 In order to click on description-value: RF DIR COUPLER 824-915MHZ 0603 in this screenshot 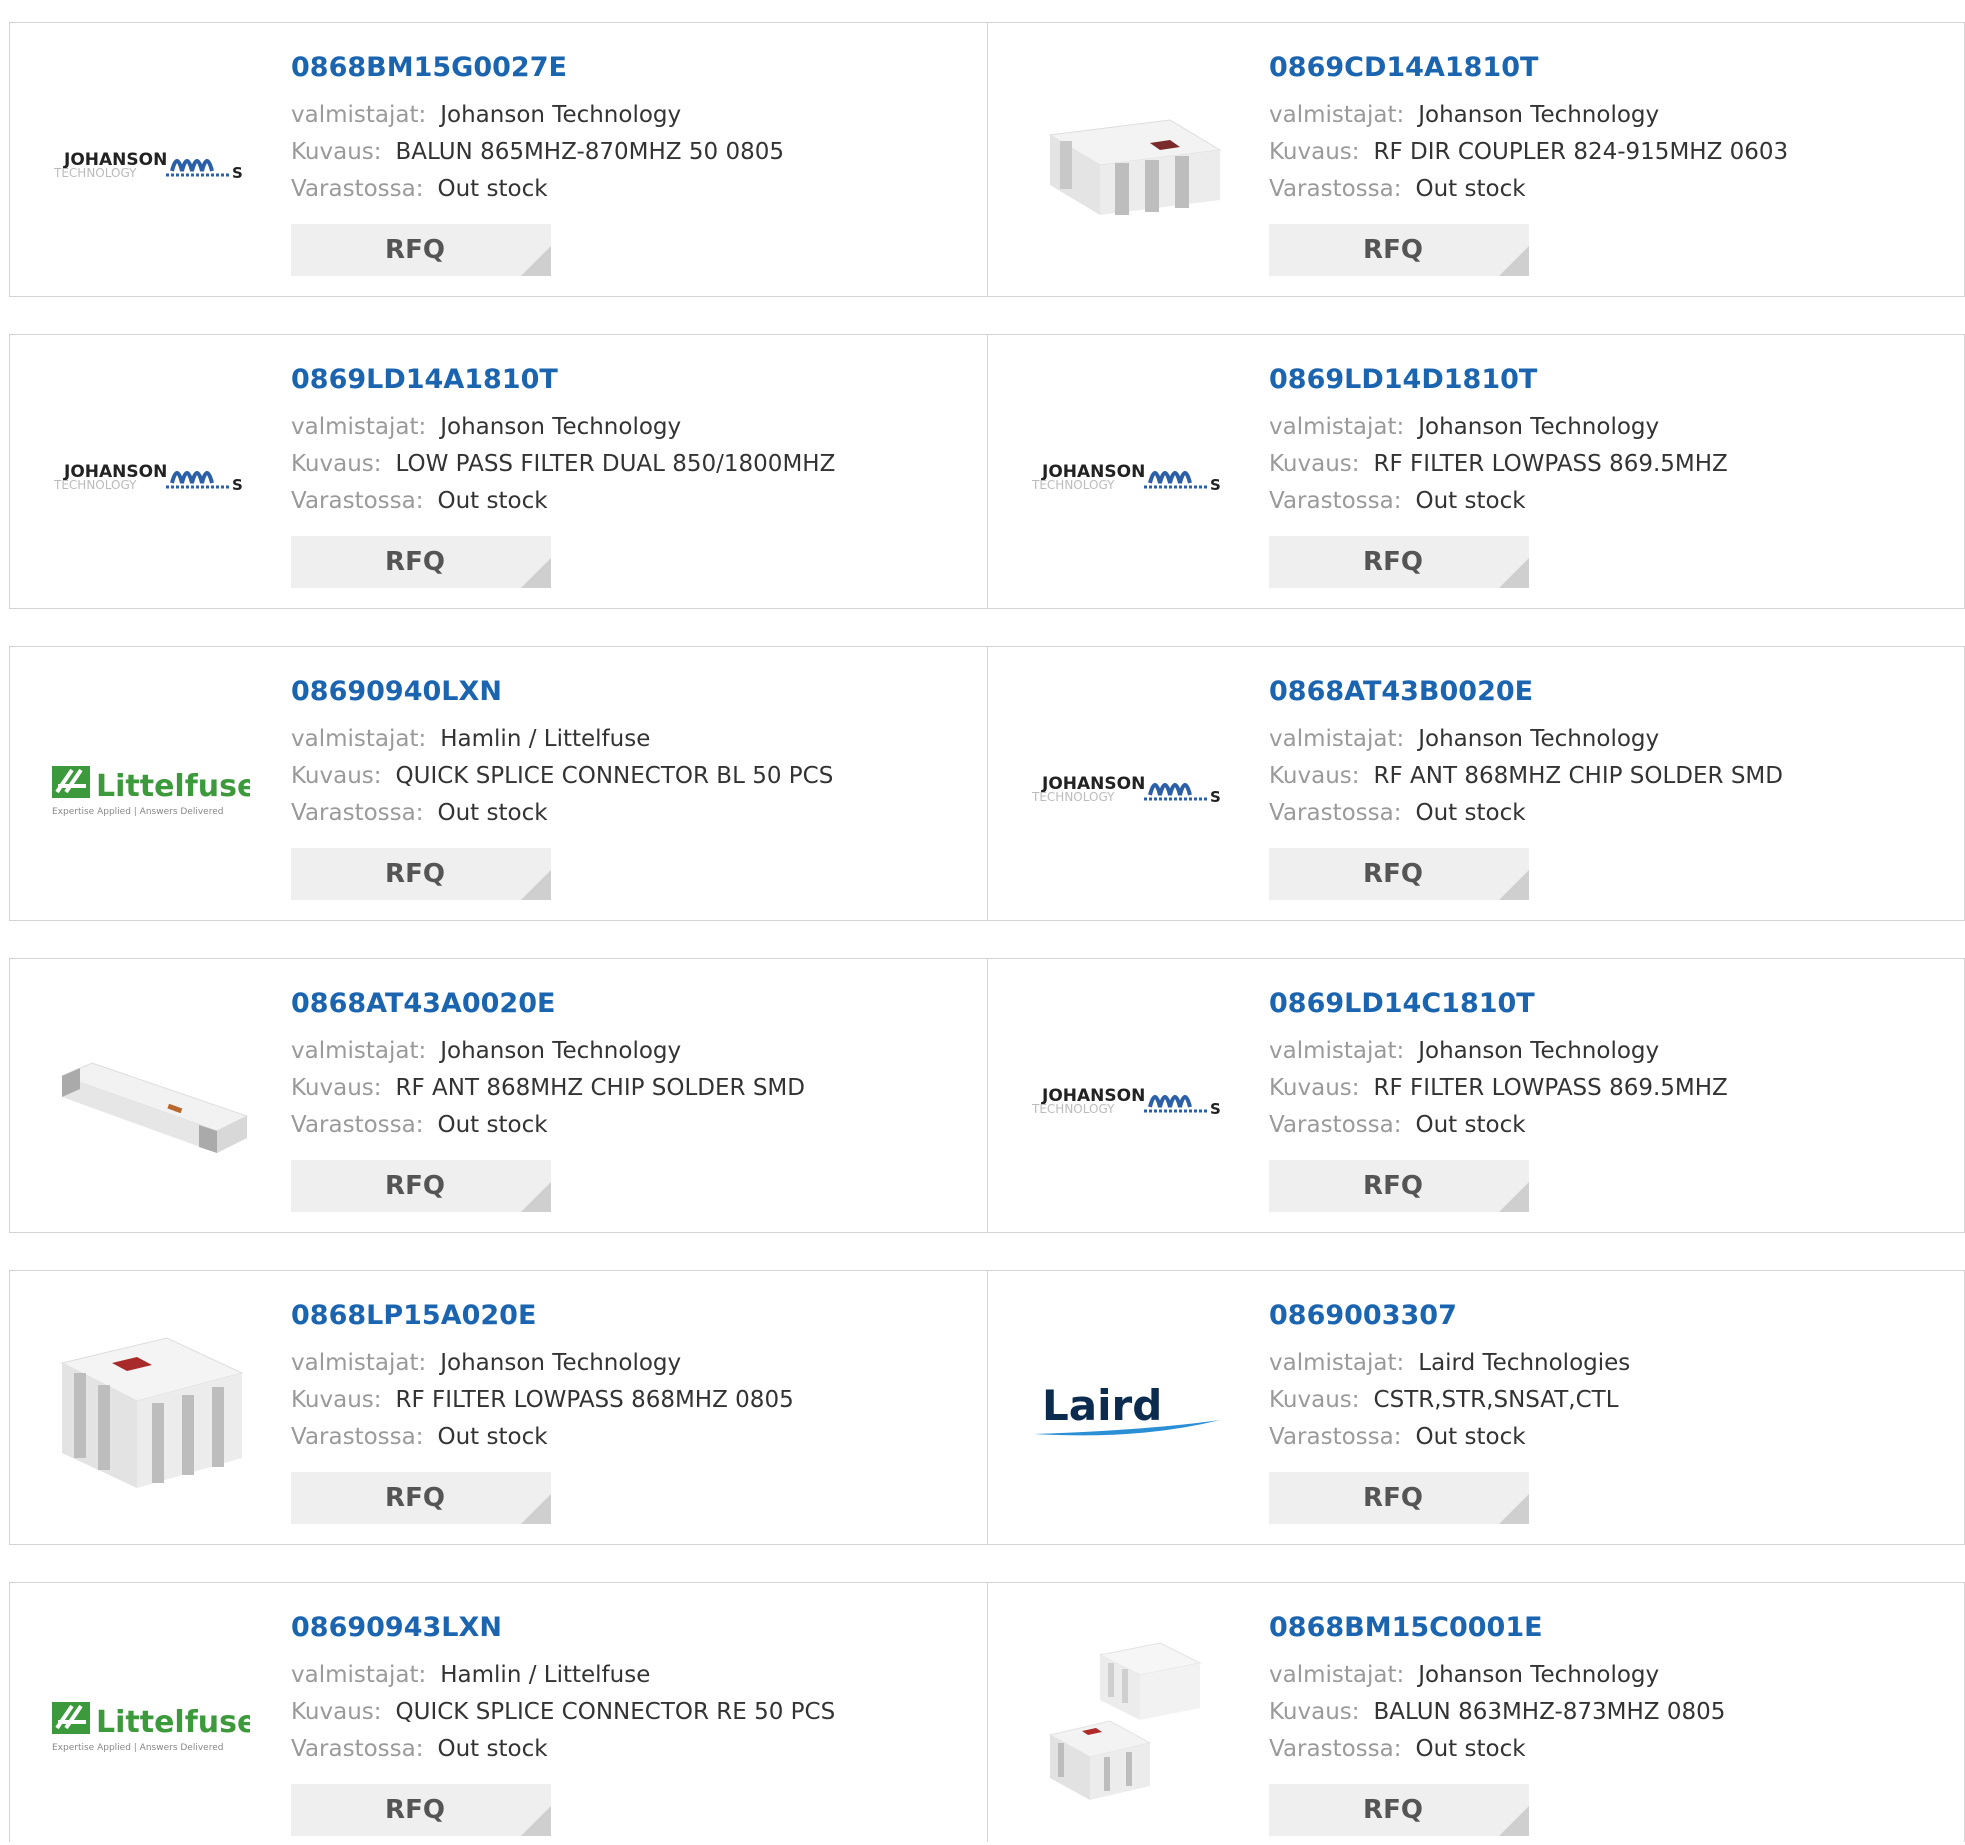, I will do `click(1581, 152)`.